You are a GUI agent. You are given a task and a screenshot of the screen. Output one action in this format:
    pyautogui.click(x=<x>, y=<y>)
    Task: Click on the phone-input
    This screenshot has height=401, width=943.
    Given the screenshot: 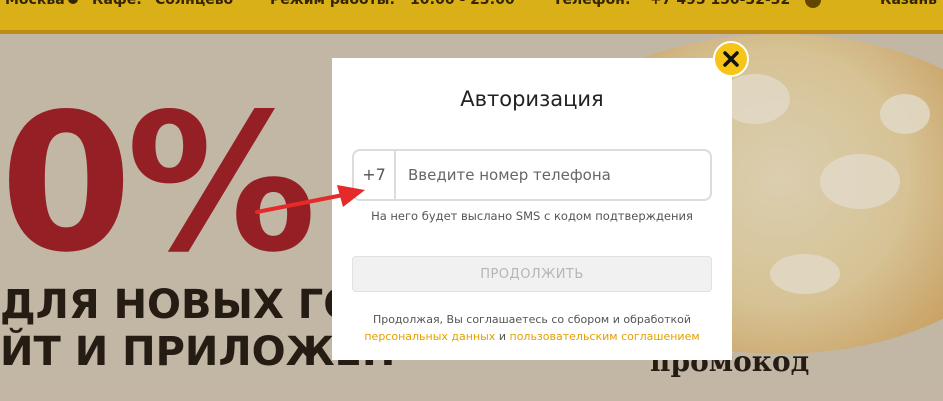 What is the action you would take?
    pyautogui.click(x=556, y=175)
    